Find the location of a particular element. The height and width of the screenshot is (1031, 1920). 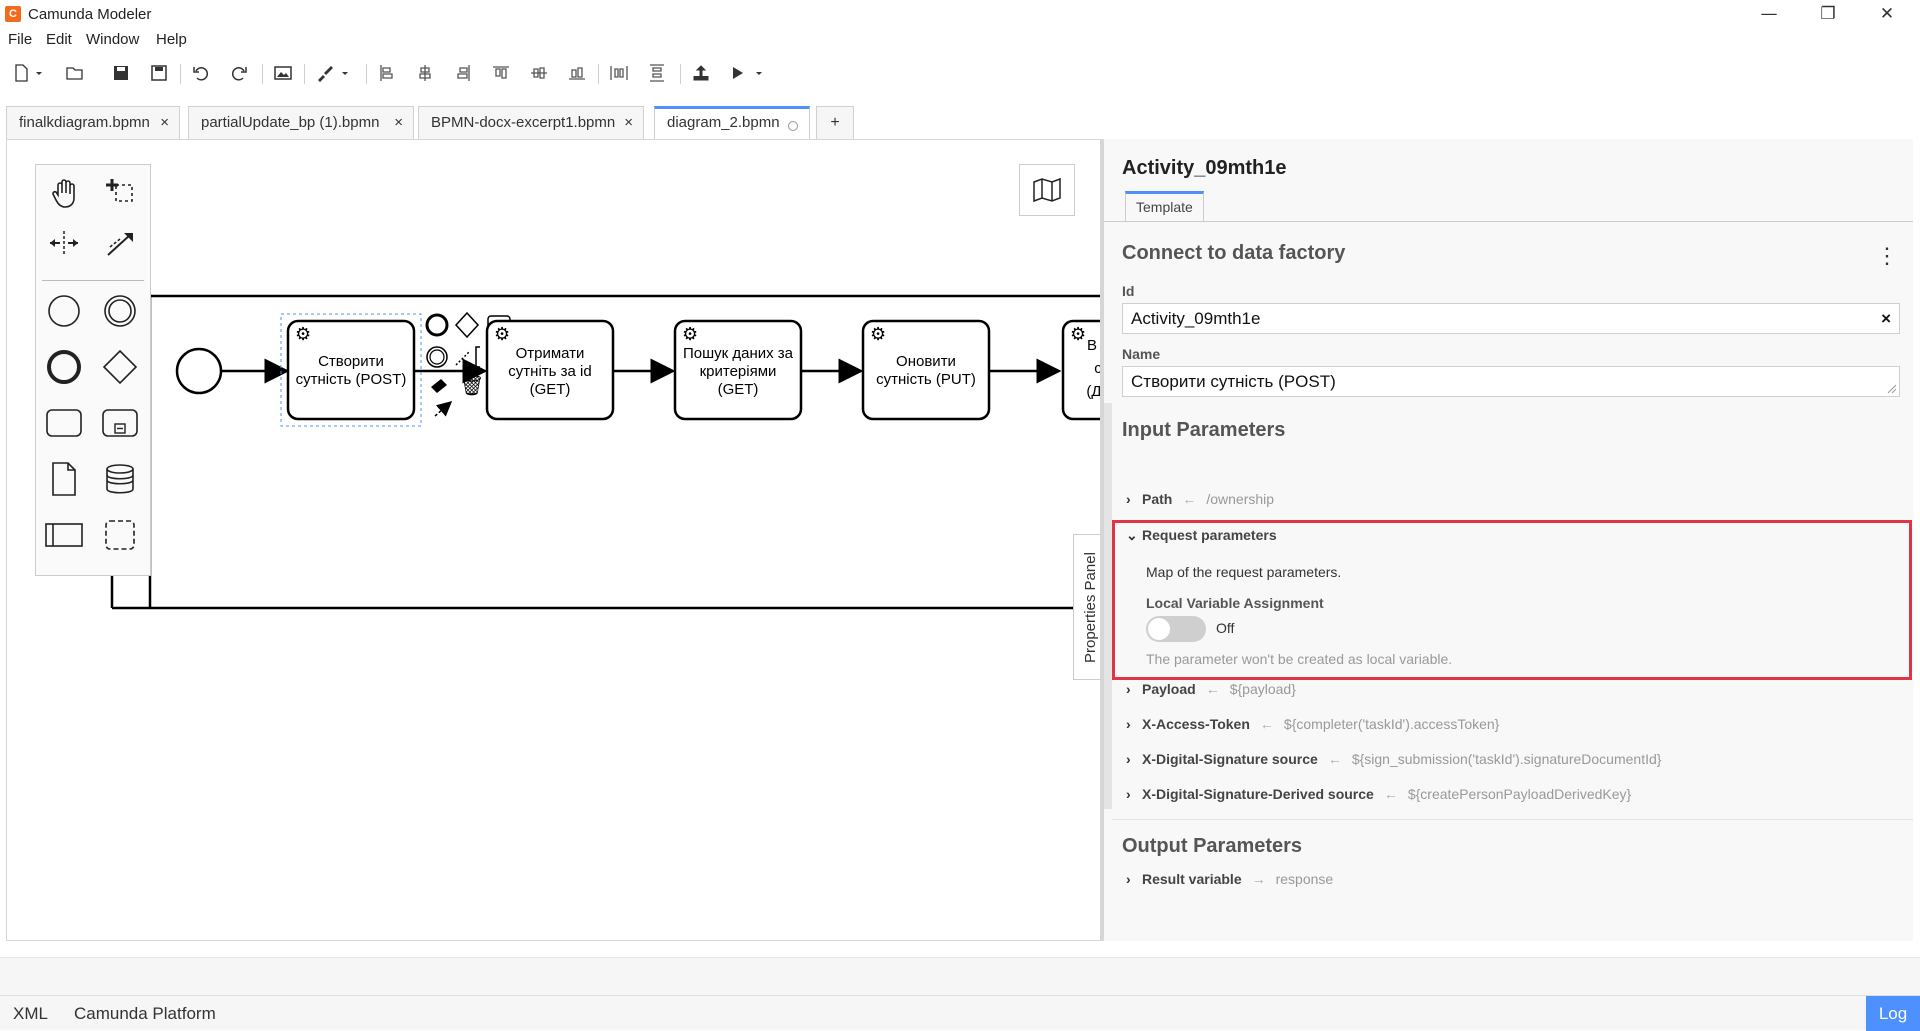

resize-handle-icon is located at coordinates (1892, 389).